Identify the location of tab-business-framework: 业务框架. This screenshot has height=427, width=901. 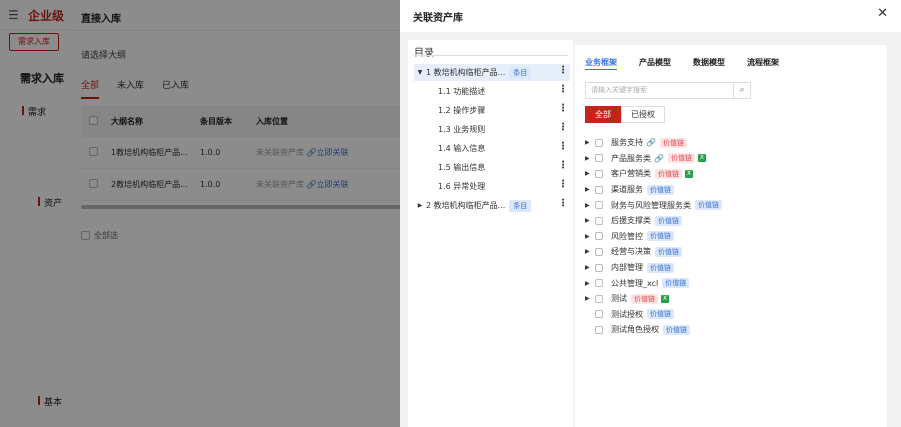
(601, 63).